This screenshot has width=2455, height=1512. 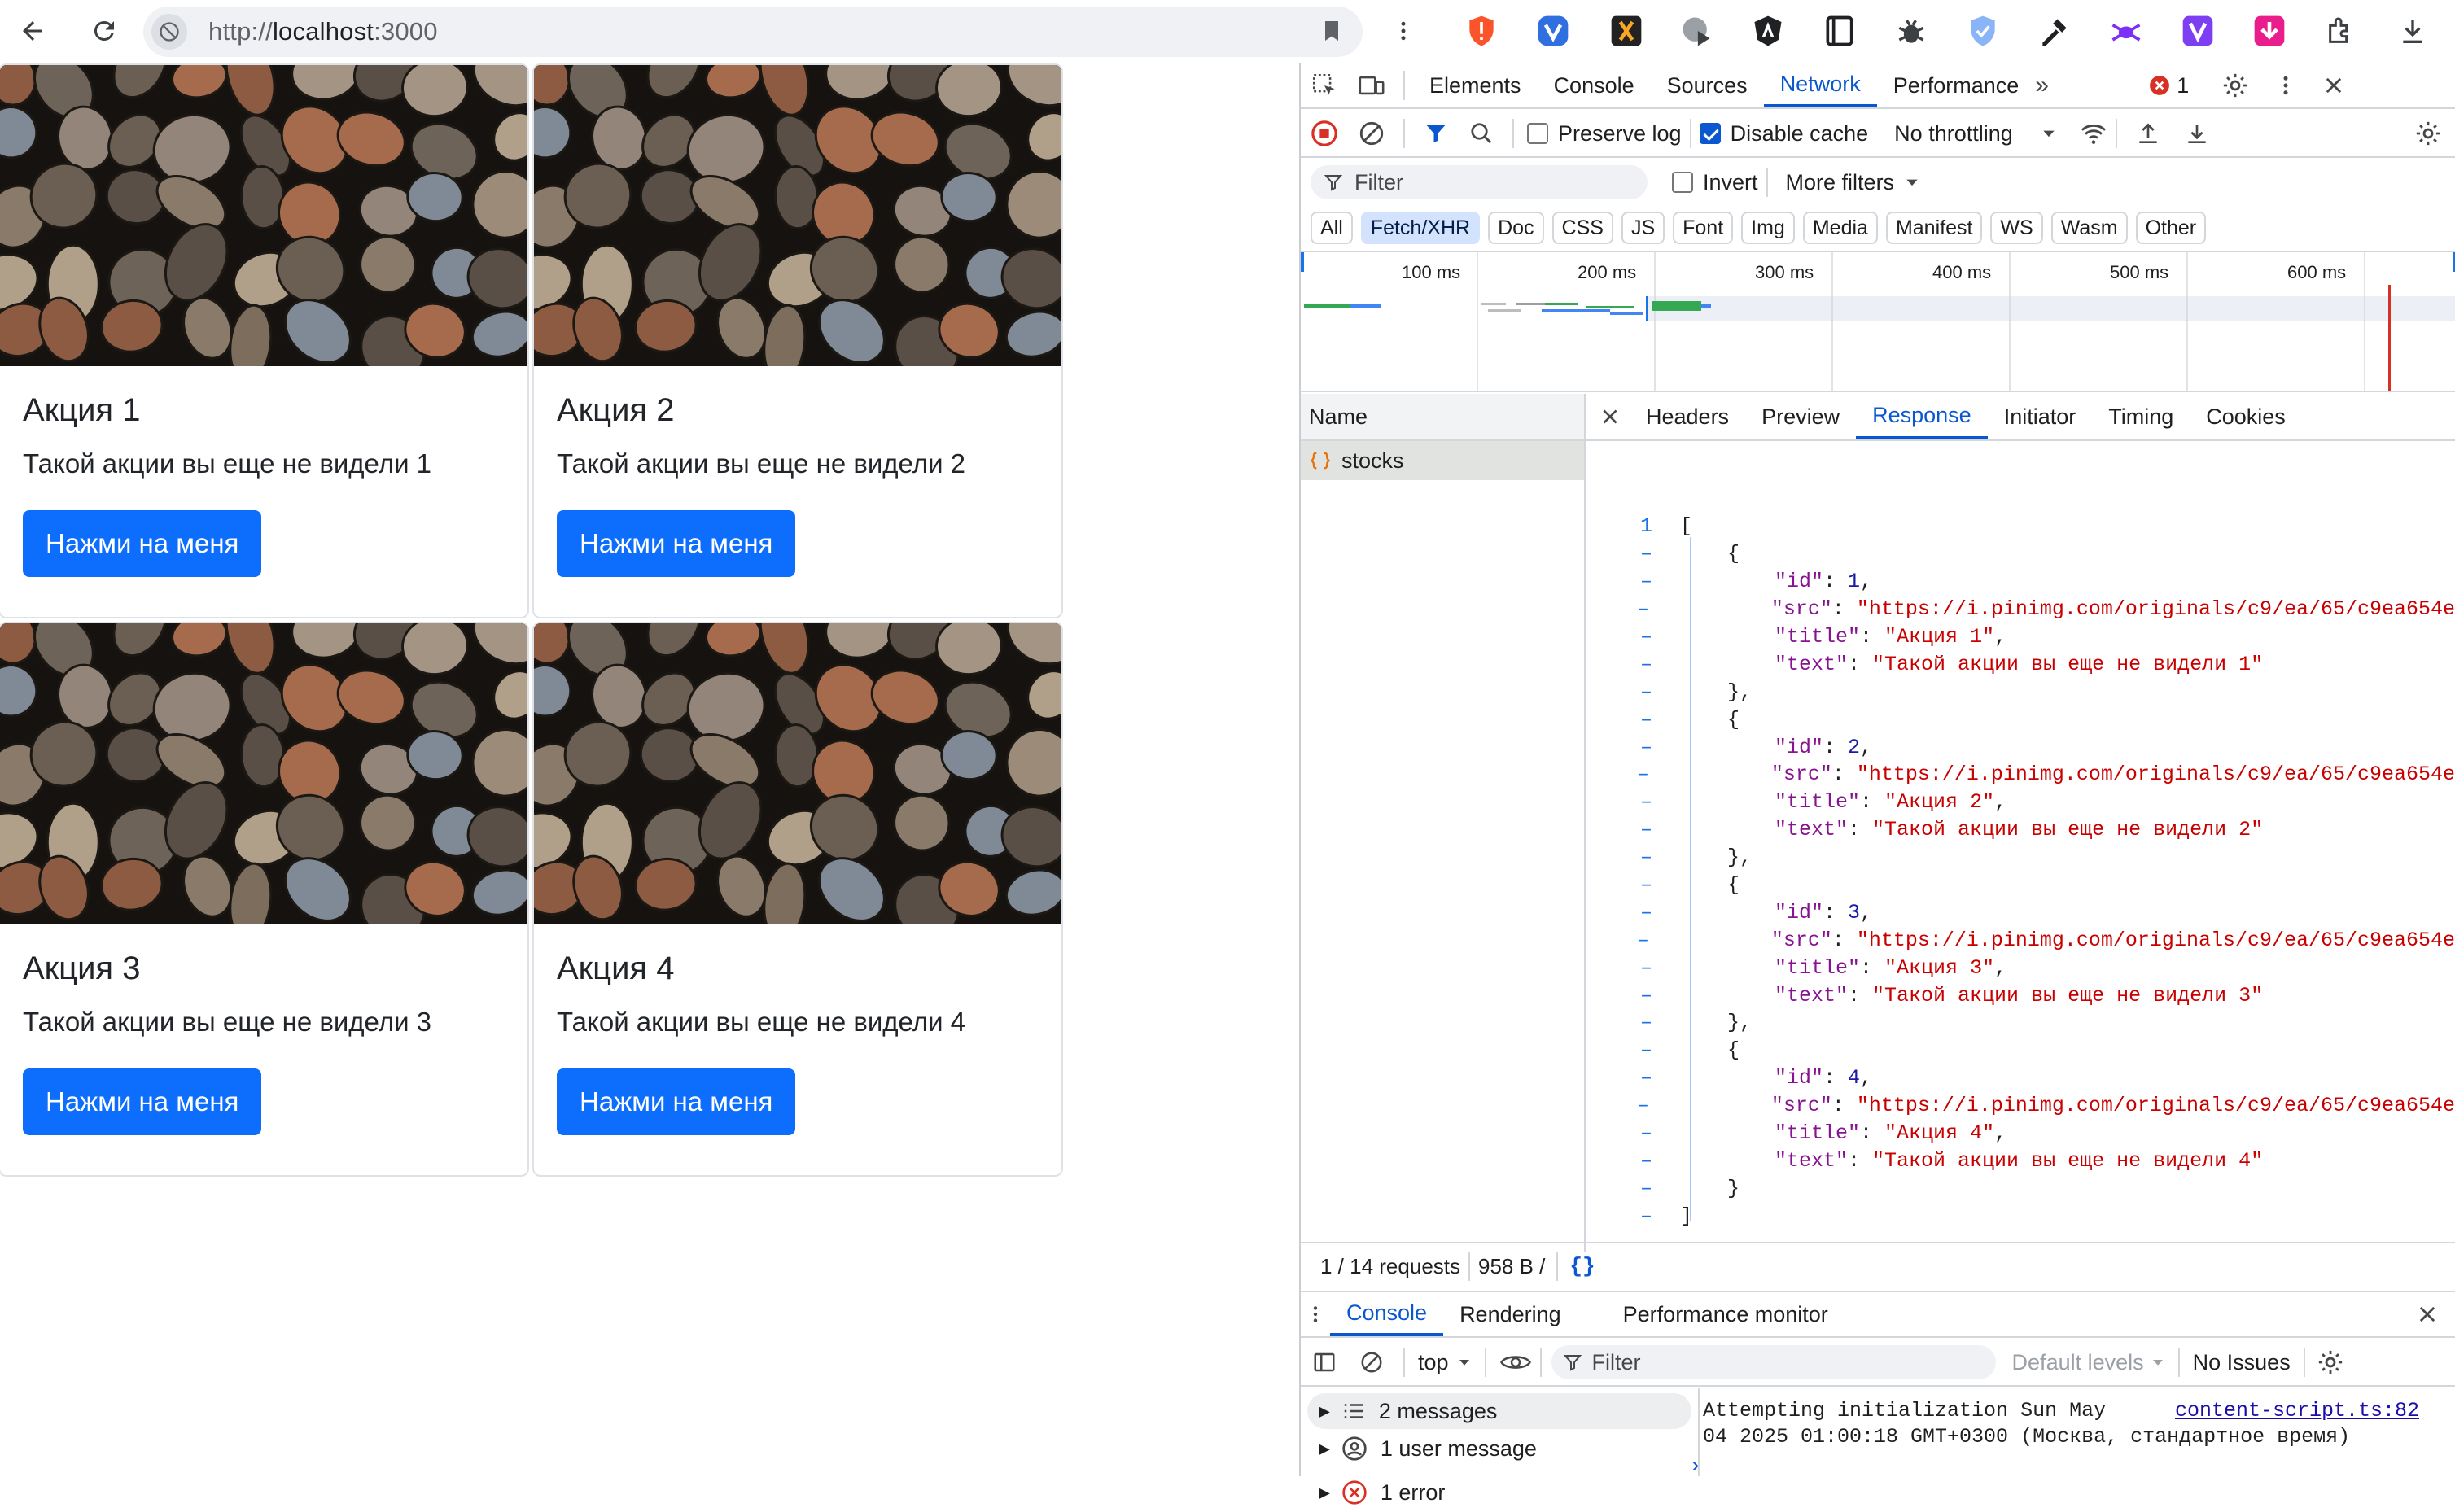 What do you see at coordinates (1626, 31) in the screenshot?
I see `extension-icon` at bounding box center [1626, 31].